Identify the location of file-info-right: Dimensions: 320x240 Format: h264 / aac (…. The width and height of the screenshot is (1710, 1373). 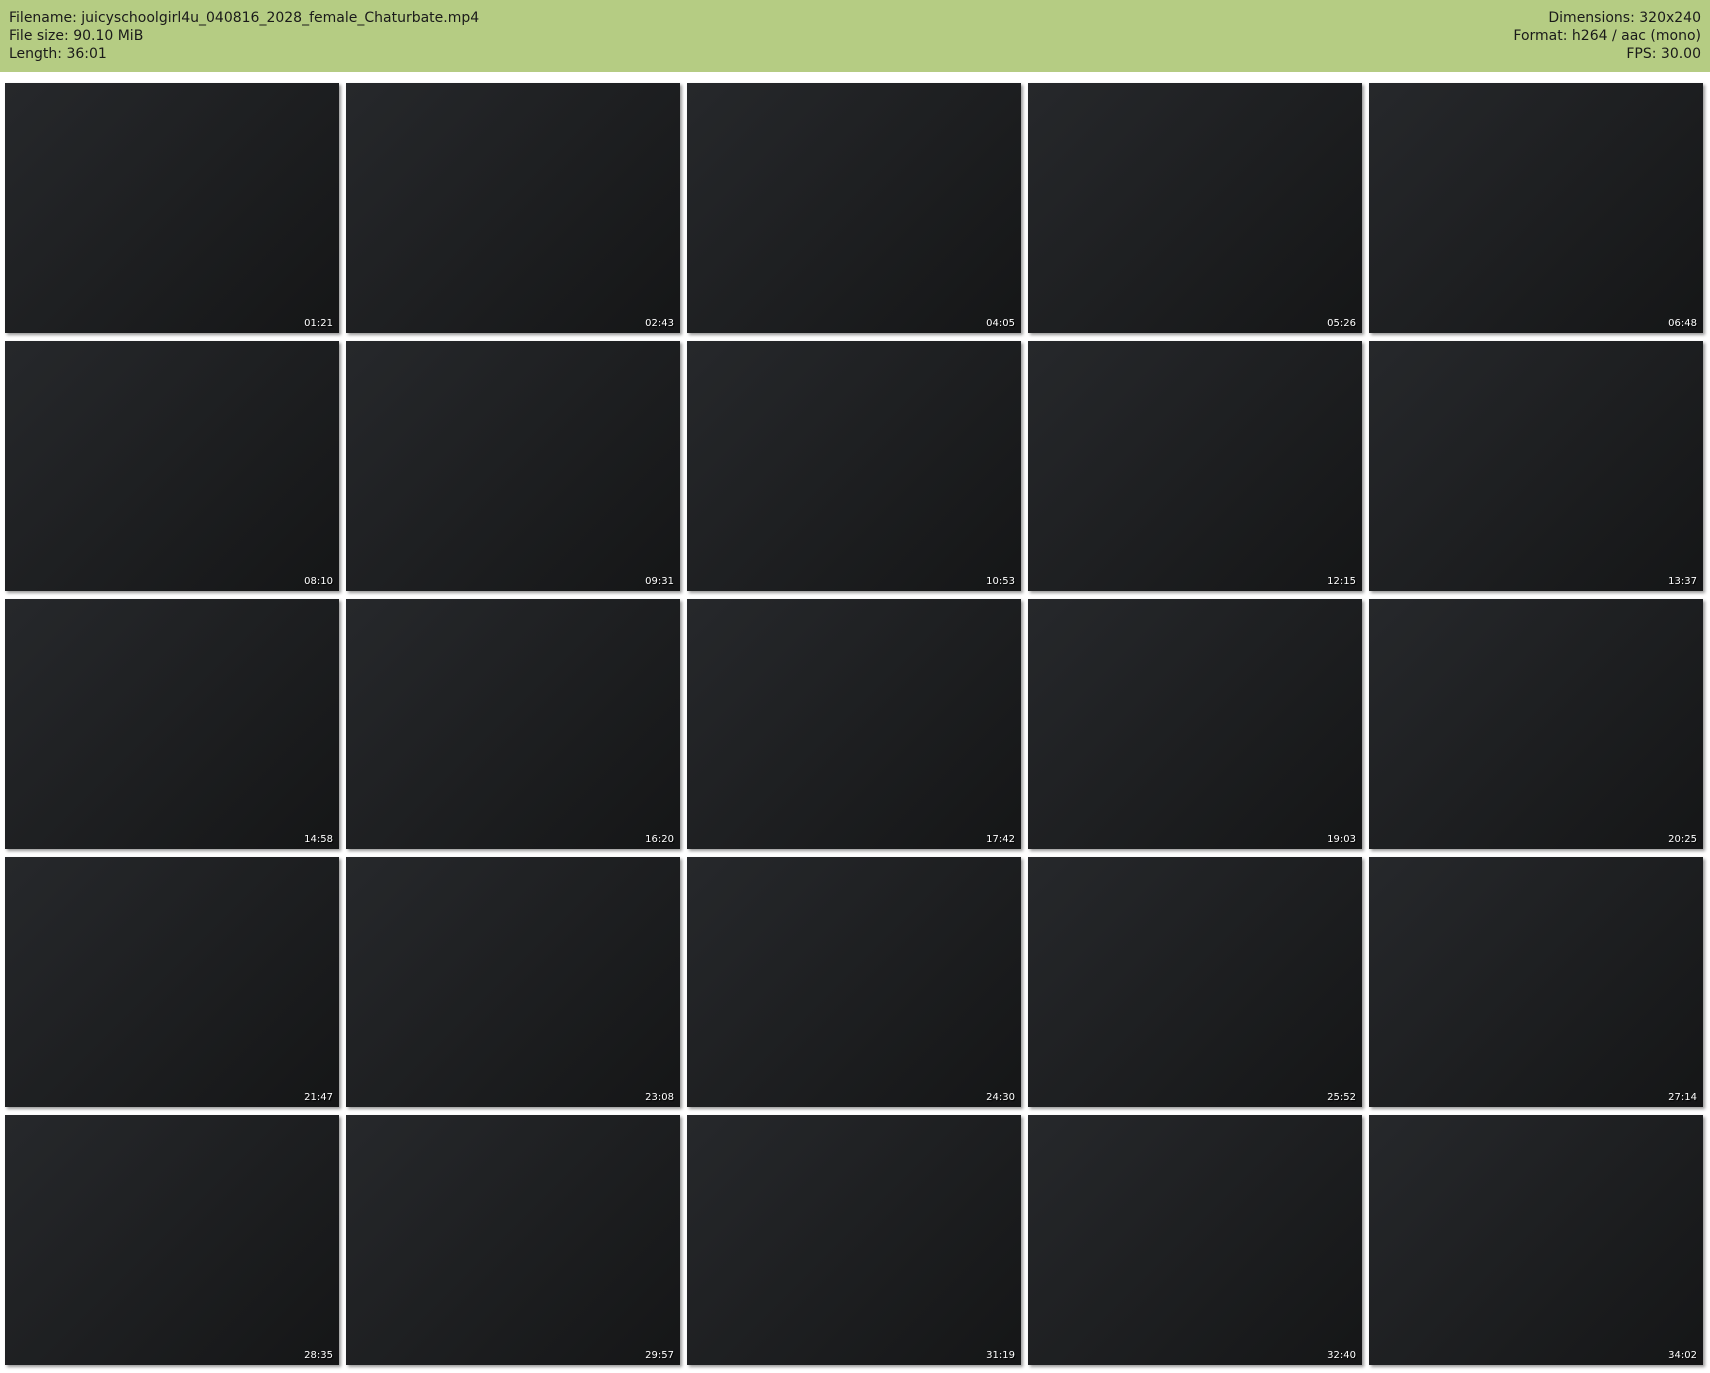
(1607, 36).